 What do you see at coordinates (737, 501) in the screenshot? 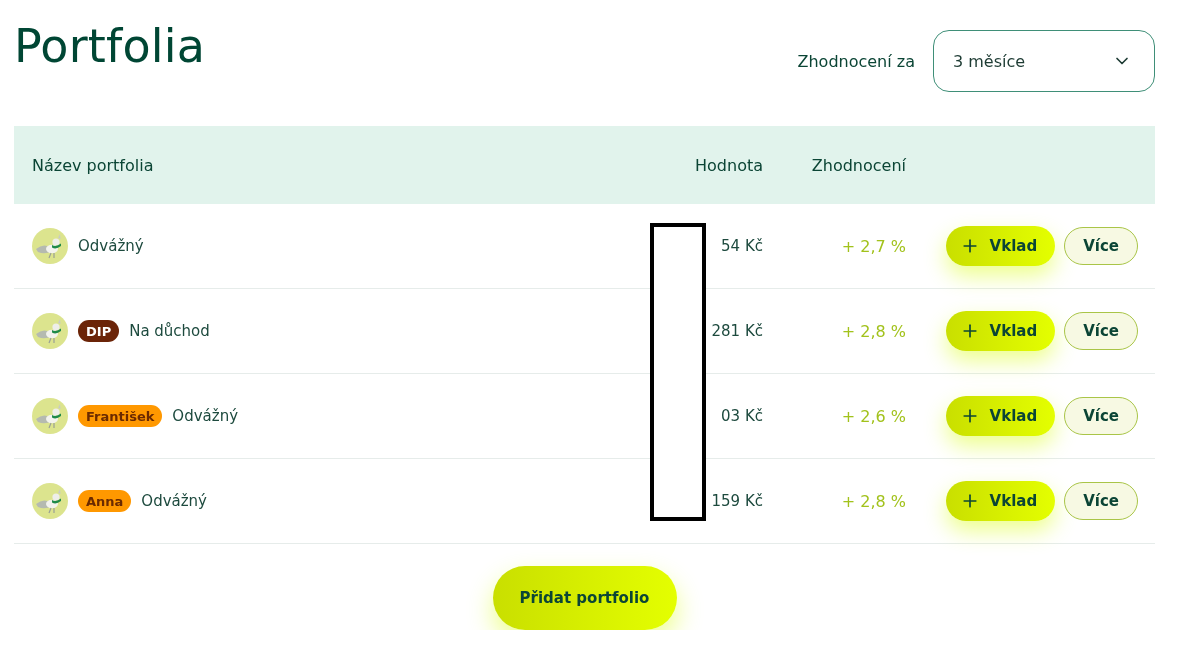
I see `portfolio-value: 159 Kč` at bounding box center [737, 501].